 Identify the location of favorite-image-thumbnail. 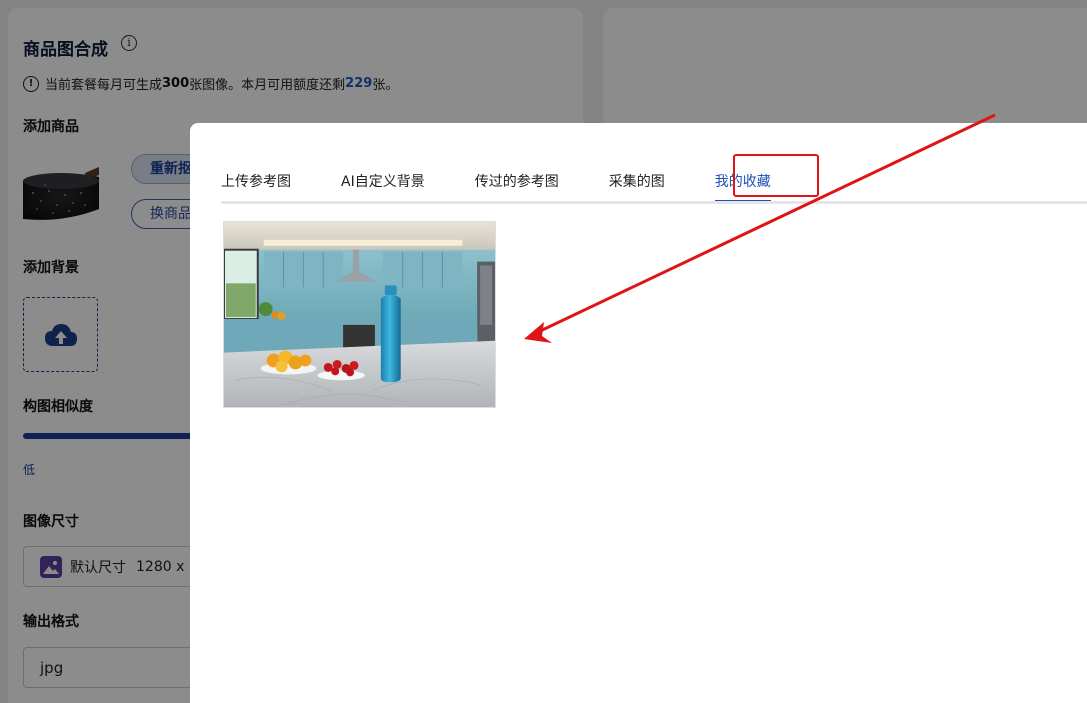
(359, 314).